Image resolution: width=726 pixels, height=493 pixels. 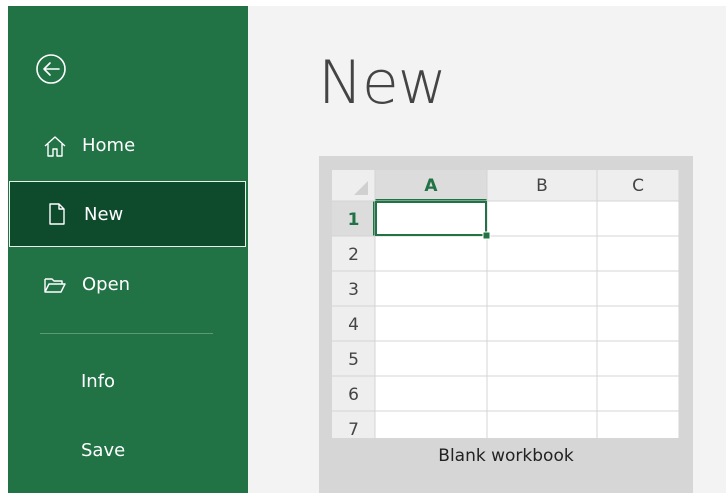 I want to click on sidebar-item-info: Info, so click(x=128, y=382).